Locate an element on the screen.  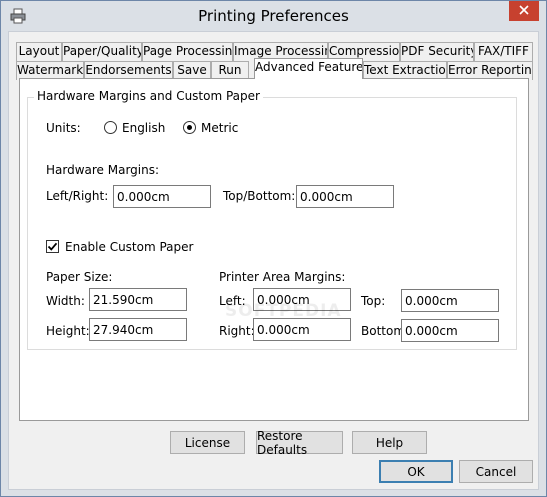
checkmark-icon is located at coordinates (52, 246).